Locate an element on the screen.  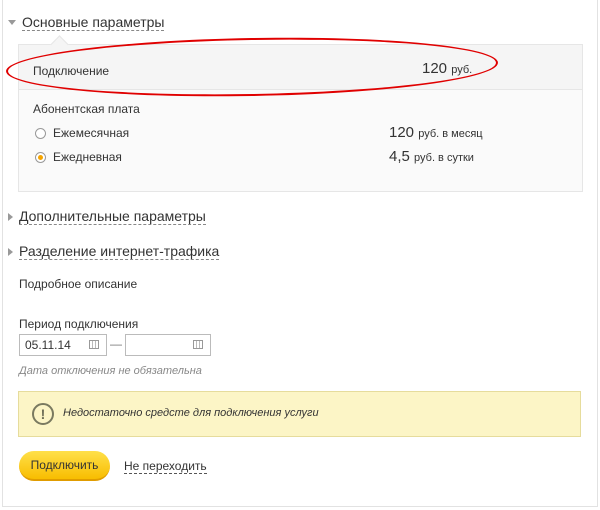
fee-label: Абонентская плата is located at coordinates (86, 109).